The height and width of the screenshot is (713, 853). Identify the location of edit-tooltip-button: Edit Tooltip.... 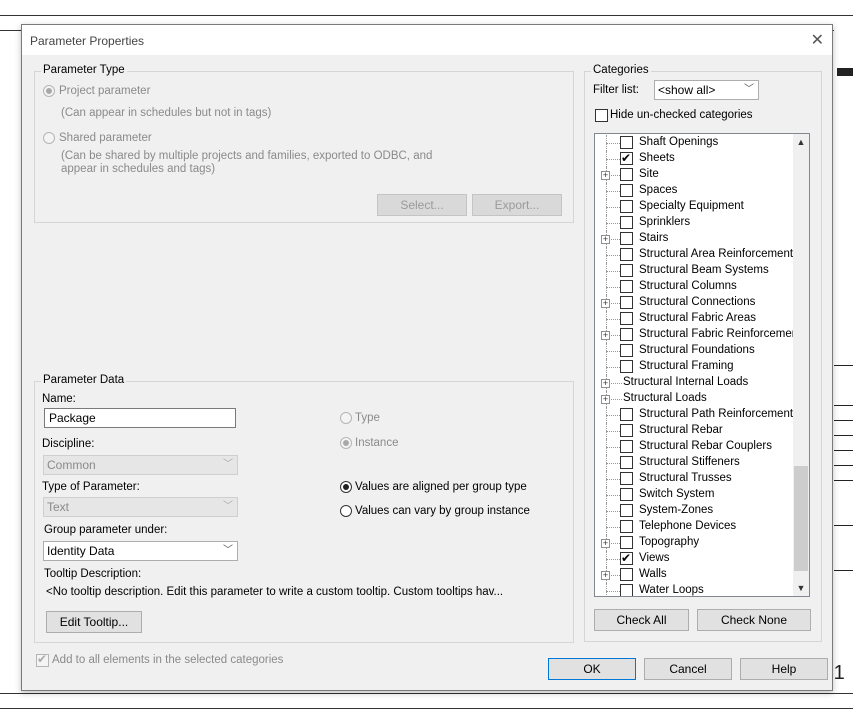
(94, 622).